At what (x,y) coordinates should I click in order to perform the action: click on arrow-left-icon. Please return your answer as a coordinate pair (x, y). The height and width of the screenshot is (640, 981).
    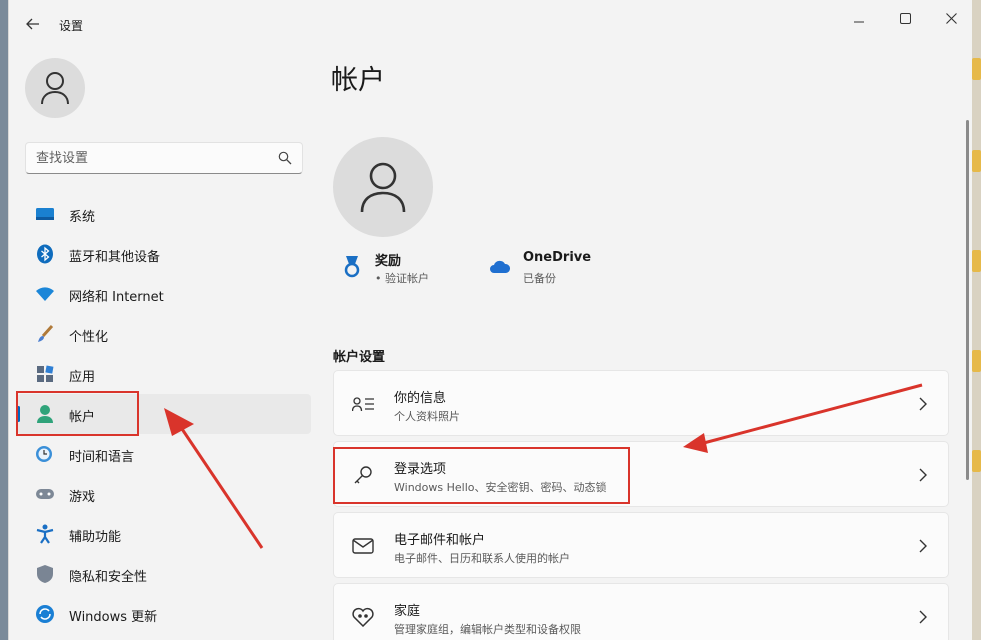
    Looking at the image, I should click on (32, 24).